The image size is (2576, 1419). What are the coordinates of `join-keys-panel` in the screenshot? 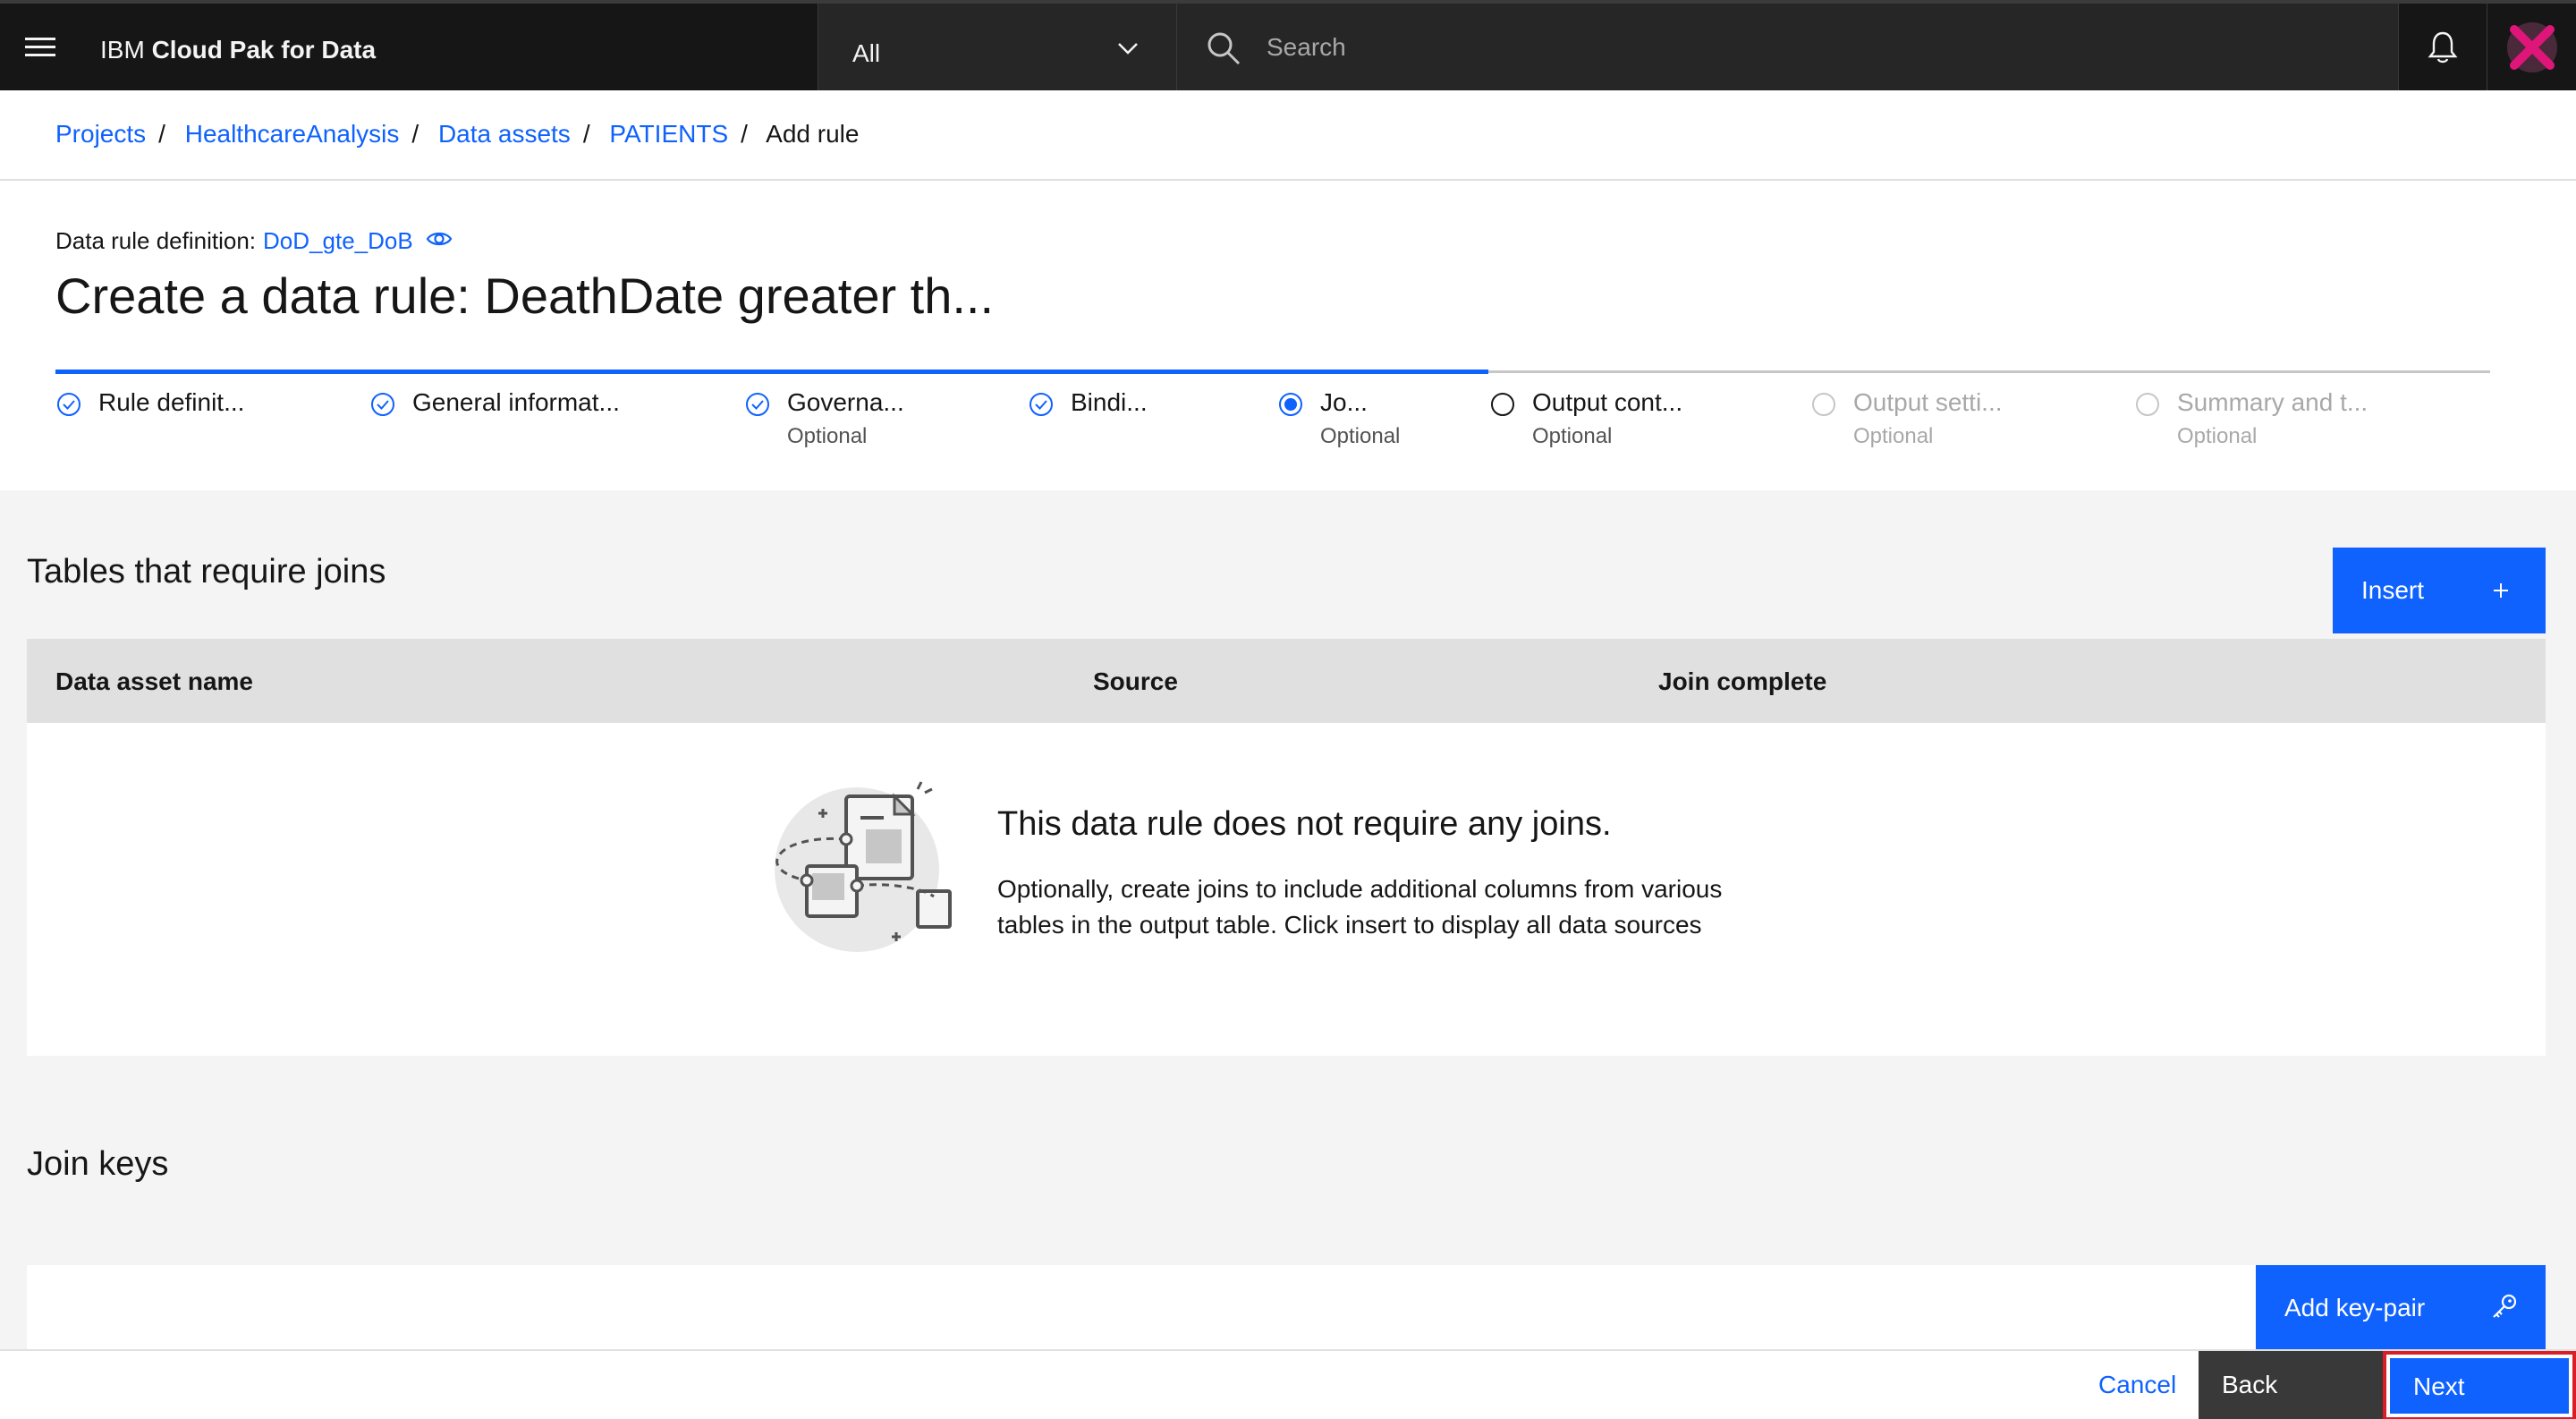 It's located at (1286, 1307).